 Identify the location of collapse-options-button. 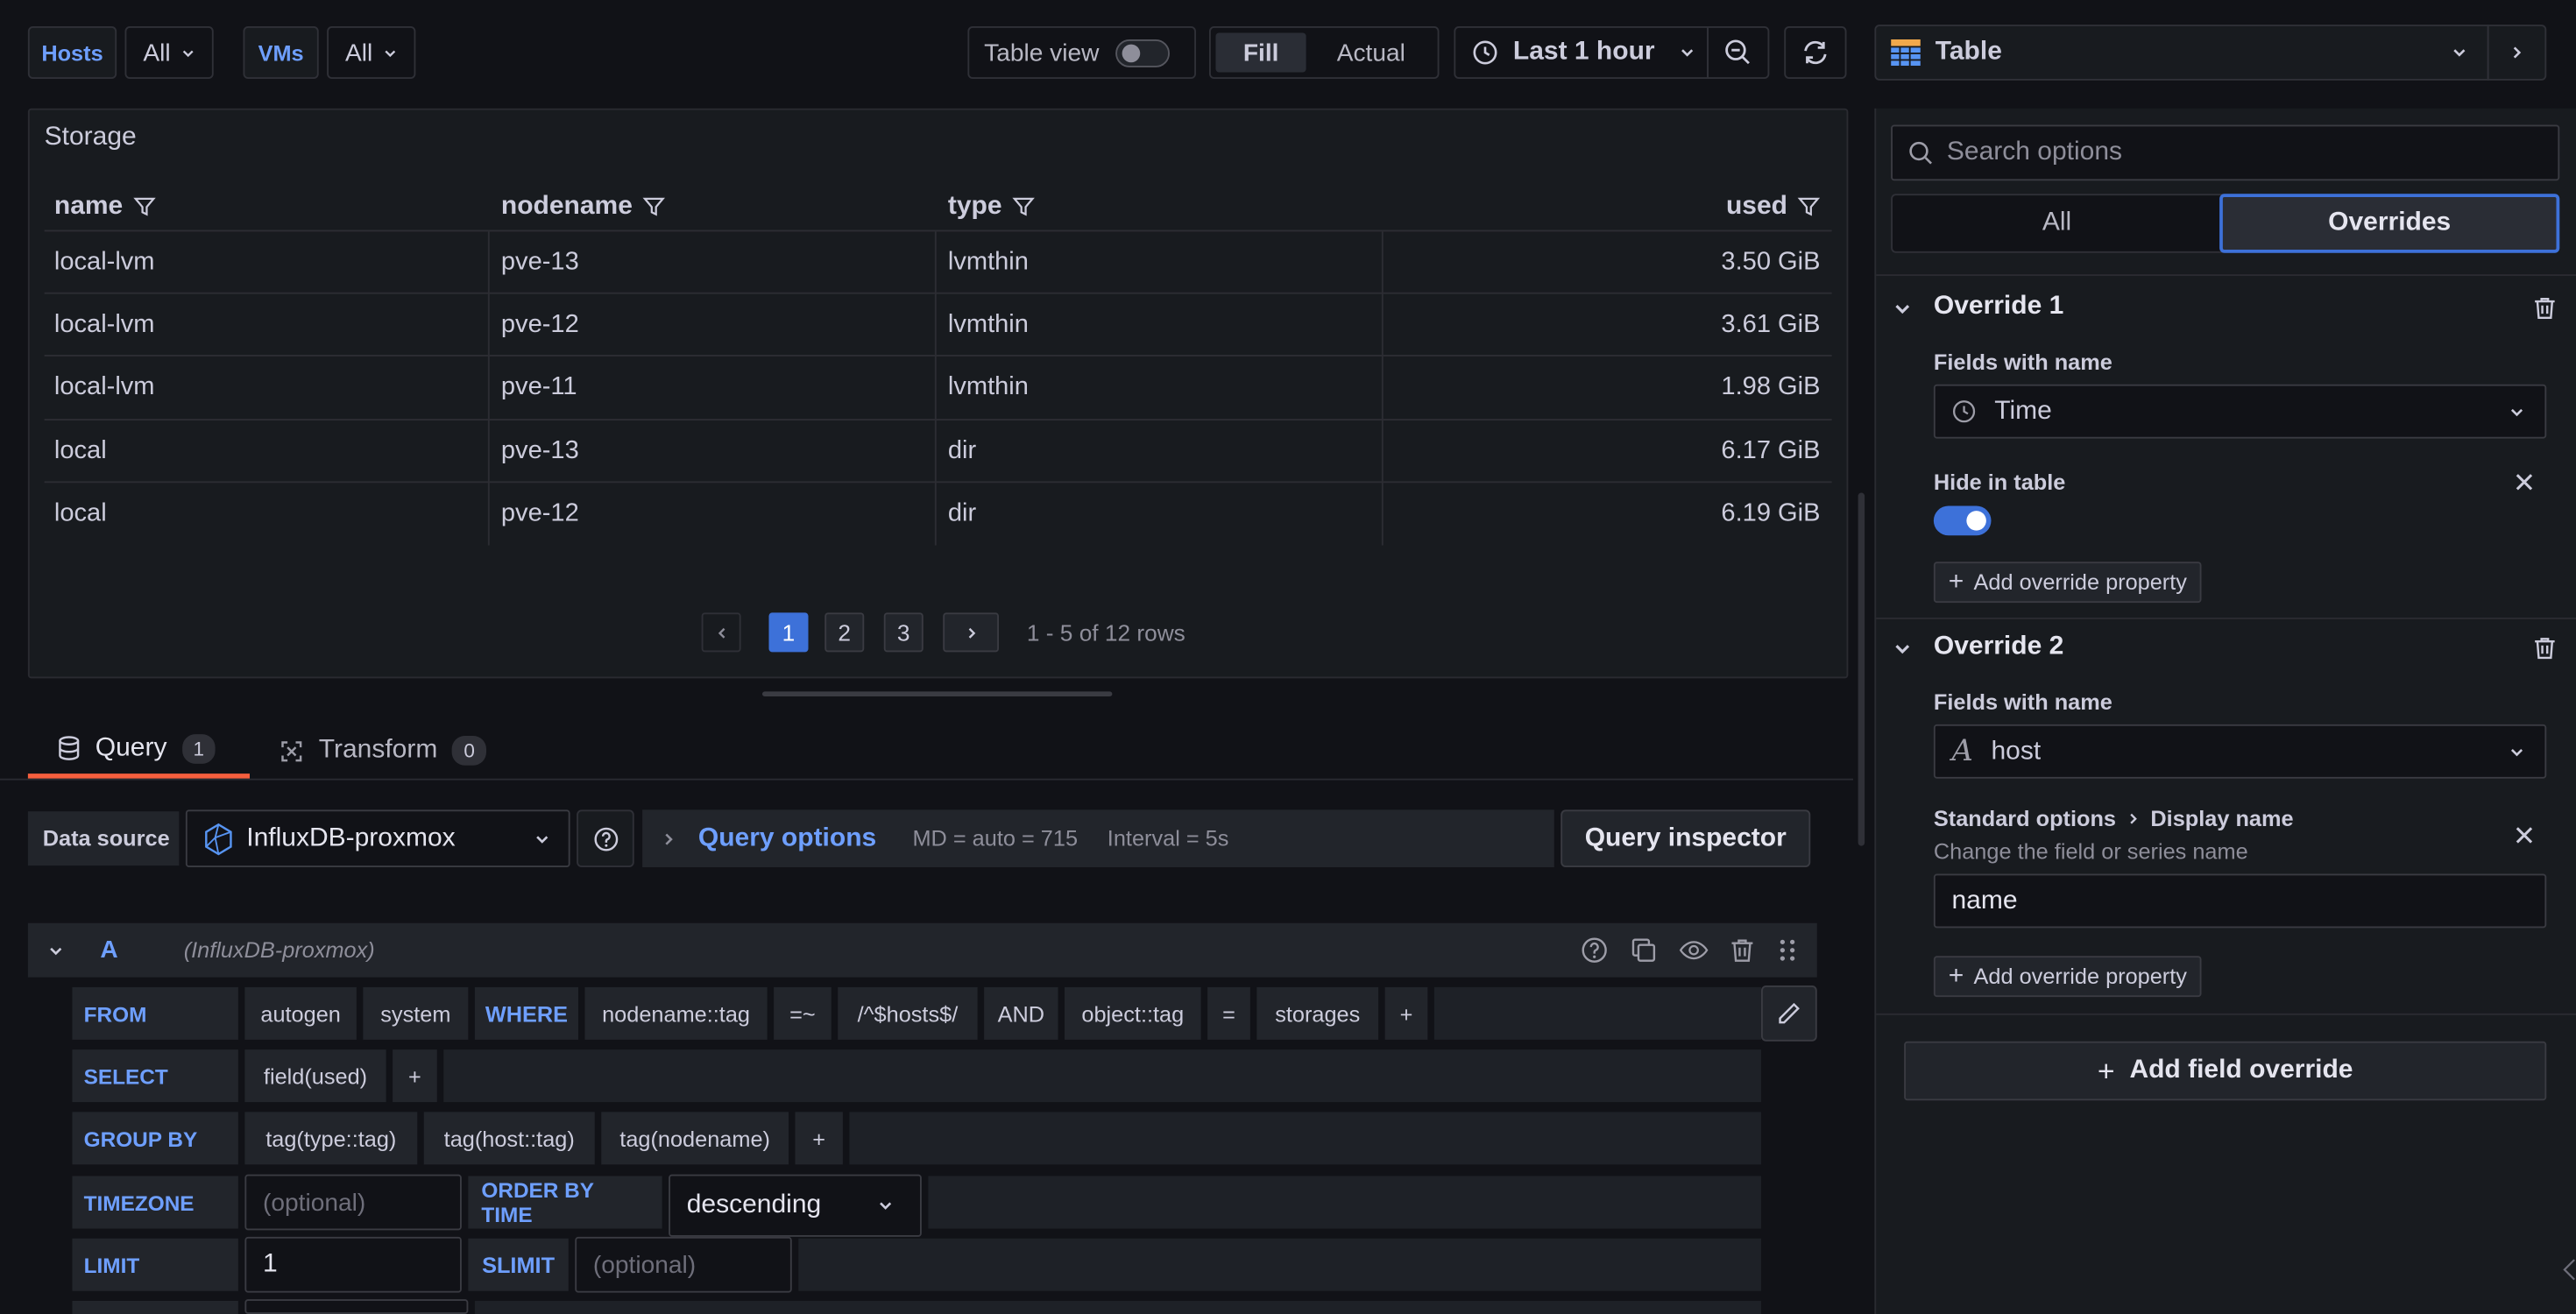
(2517, 53).